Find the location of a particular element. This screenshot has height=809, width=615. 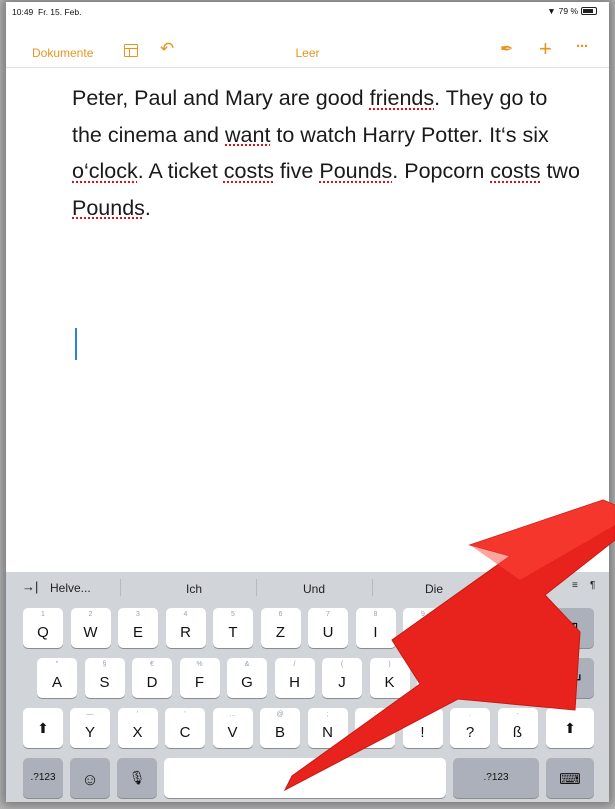

key-secondary-label: 3 is located at coordinates (138, 614).